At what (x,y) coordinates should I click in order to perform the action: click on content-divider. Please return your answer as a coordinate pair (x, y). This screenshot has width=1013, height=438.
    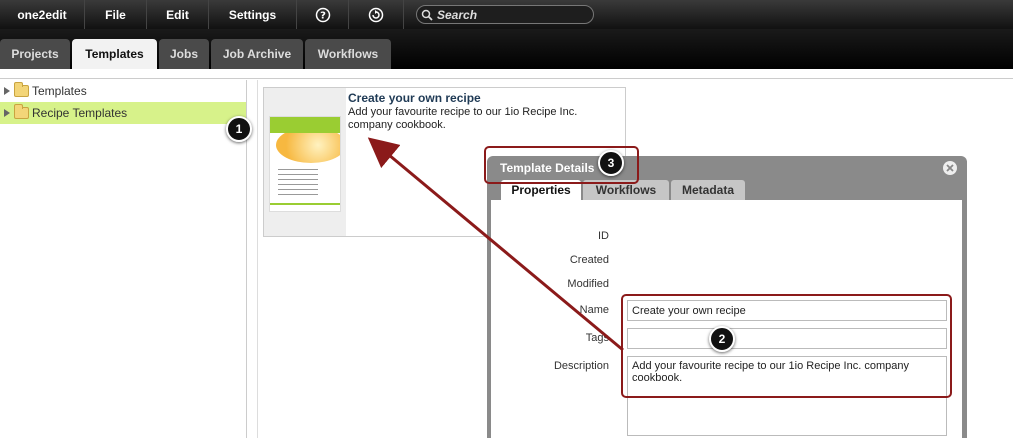
    Looking at the image, I should click on (506, 78).